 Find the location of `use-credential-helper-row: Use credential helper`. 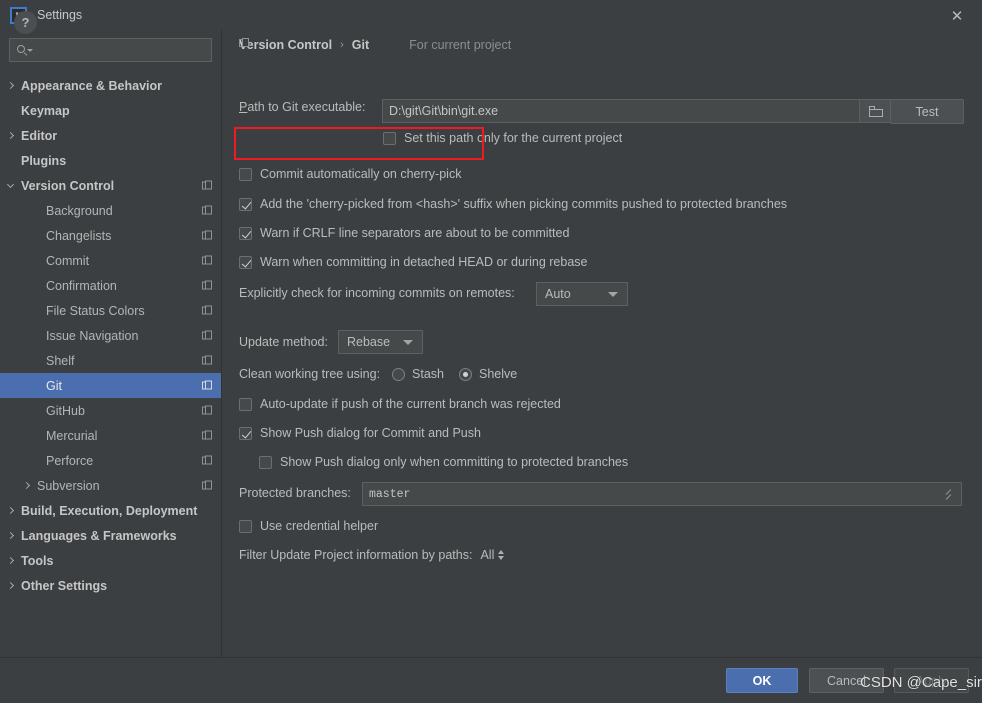

use-credential-helper-row: Use credential helper is located at coordinates (308, 526).